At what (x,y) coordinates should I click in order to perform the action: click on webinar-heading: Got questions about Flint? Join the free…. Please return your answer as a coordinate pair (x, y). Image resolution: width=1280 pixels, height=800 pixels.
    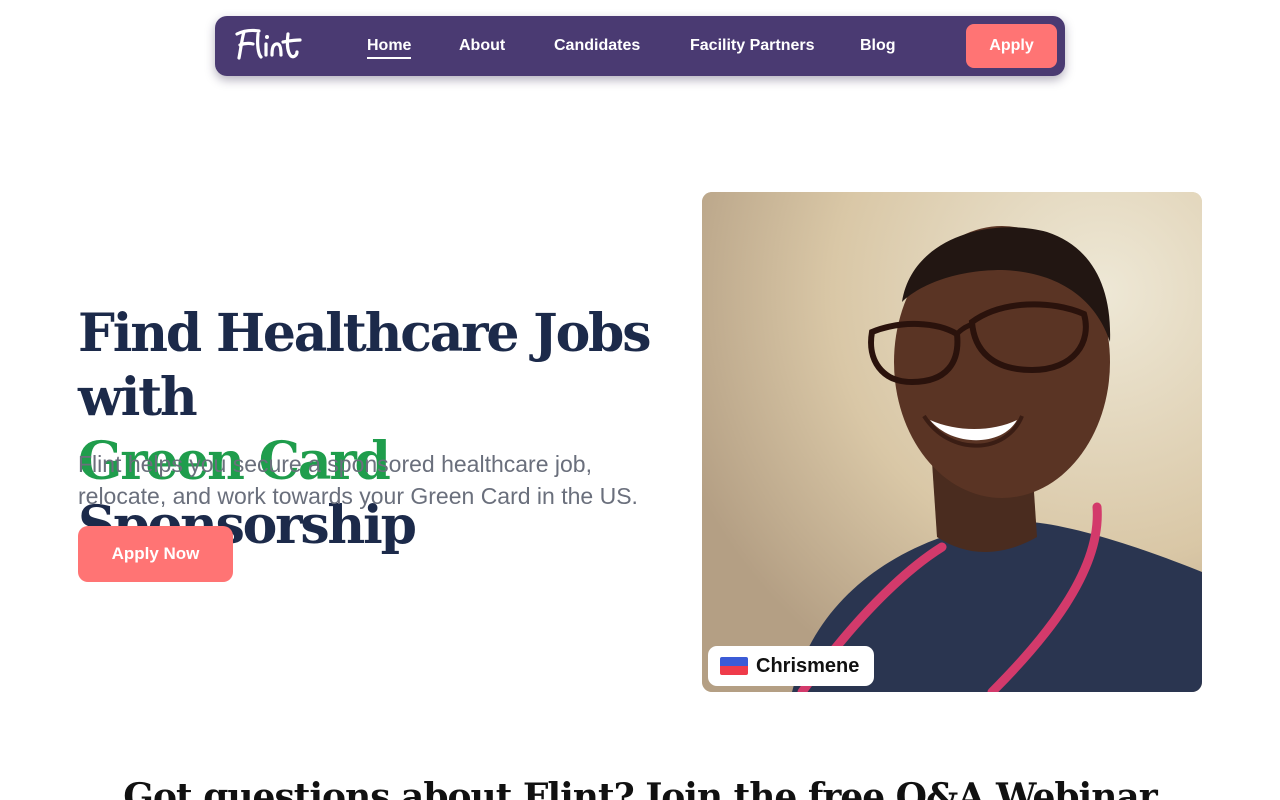
    Looking at the image, I should click on (640, 788).